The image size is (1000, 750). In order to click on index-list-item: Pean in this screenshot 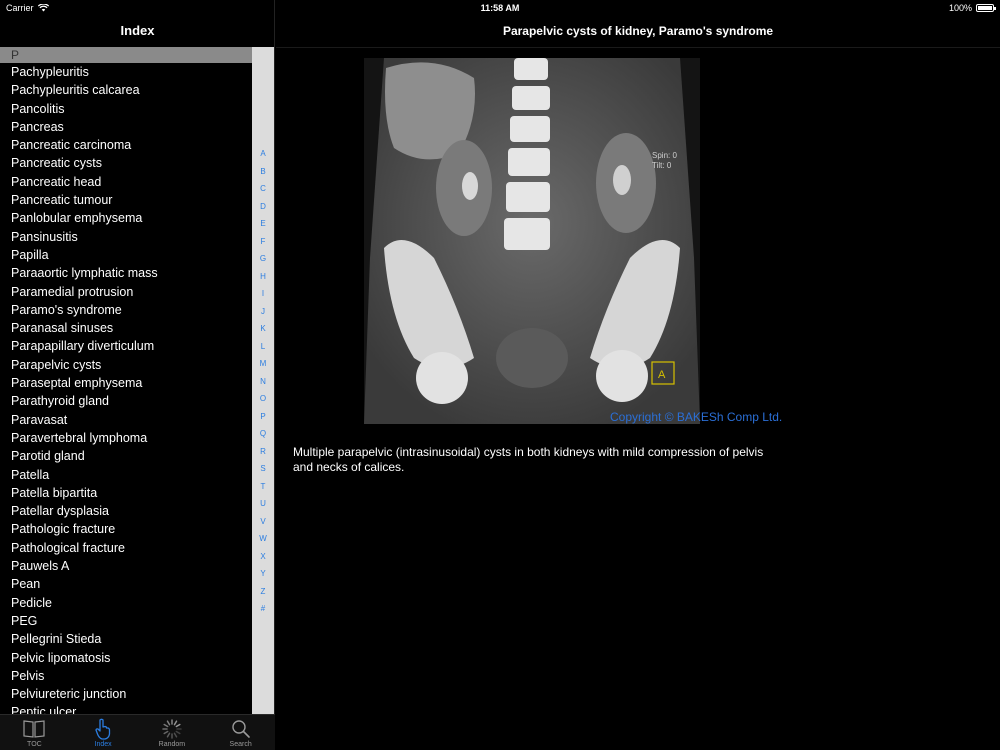, I will do `click(126, 584)`.